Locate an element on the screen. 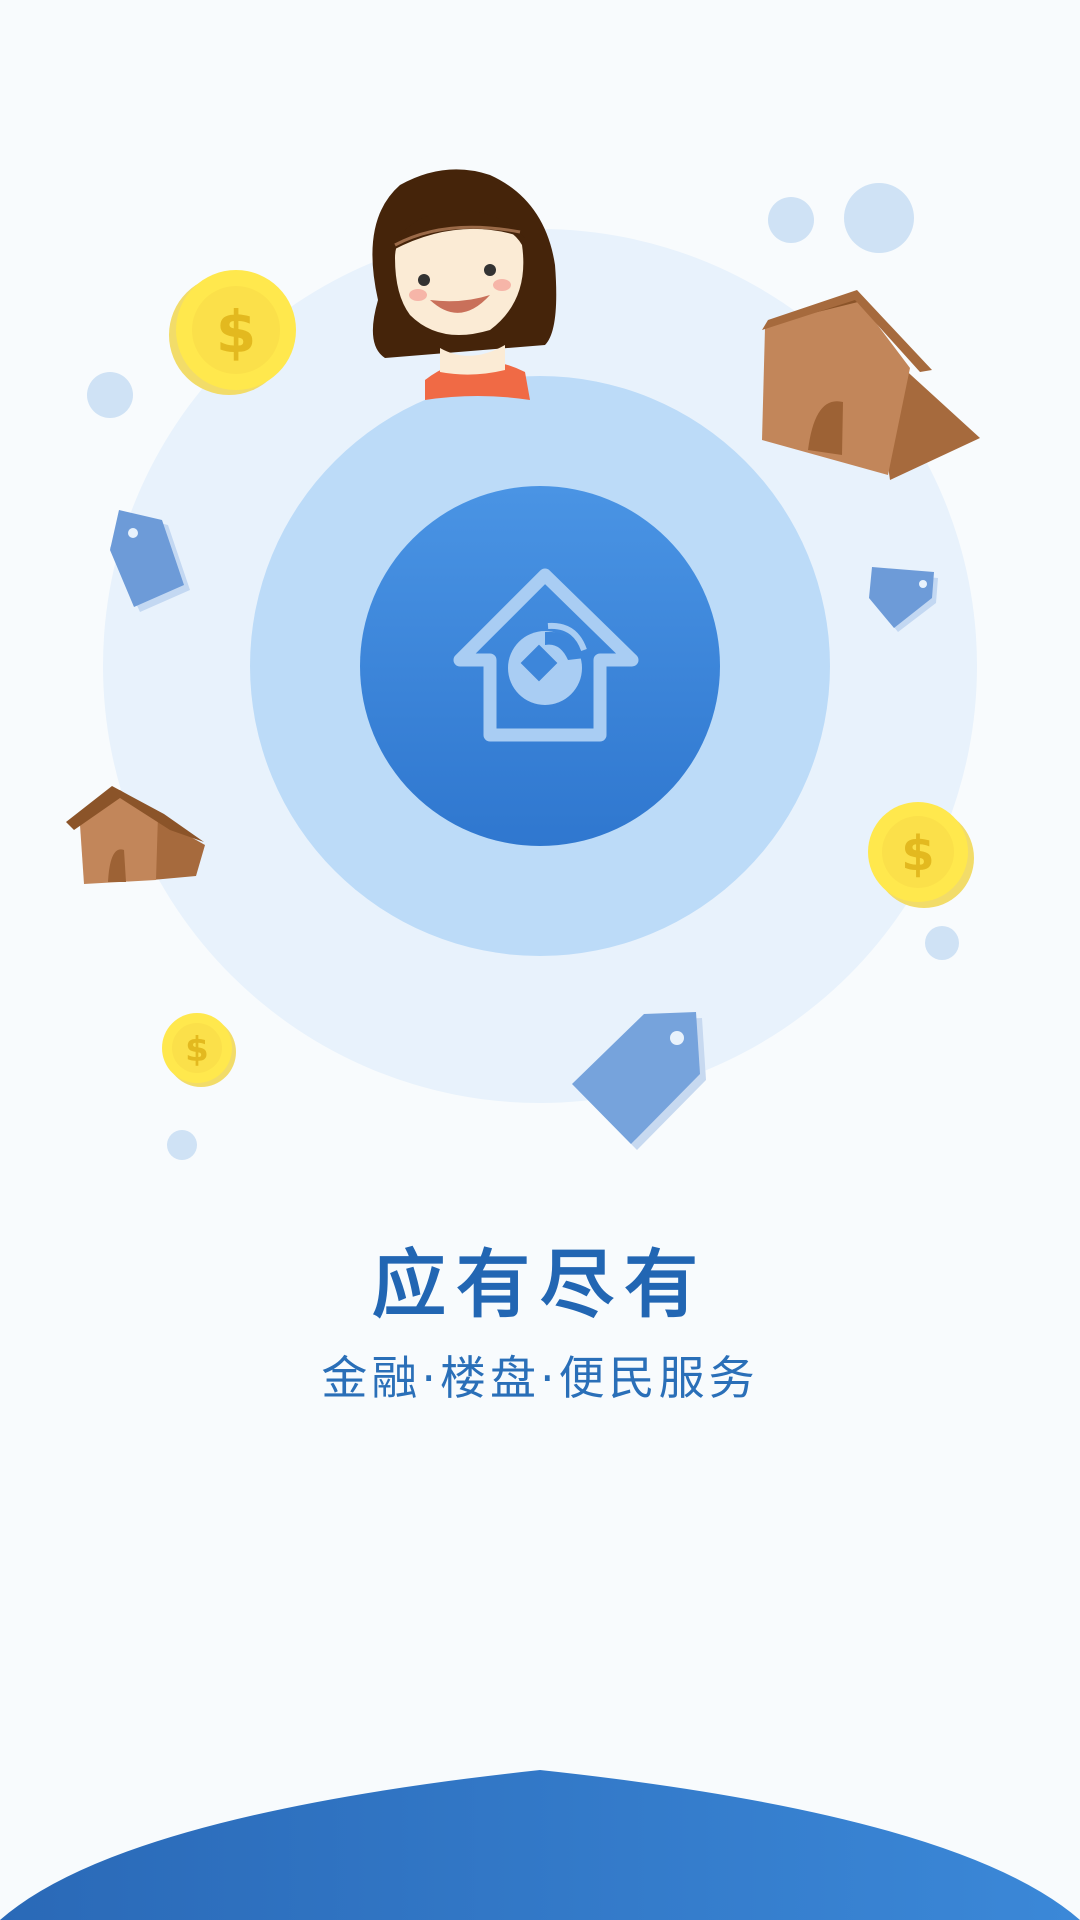 The height and width of the screenshot is (1920, 1080). page-subtitle: 金融·楼盘·便民服务 is located at coordinates (540, 1378).